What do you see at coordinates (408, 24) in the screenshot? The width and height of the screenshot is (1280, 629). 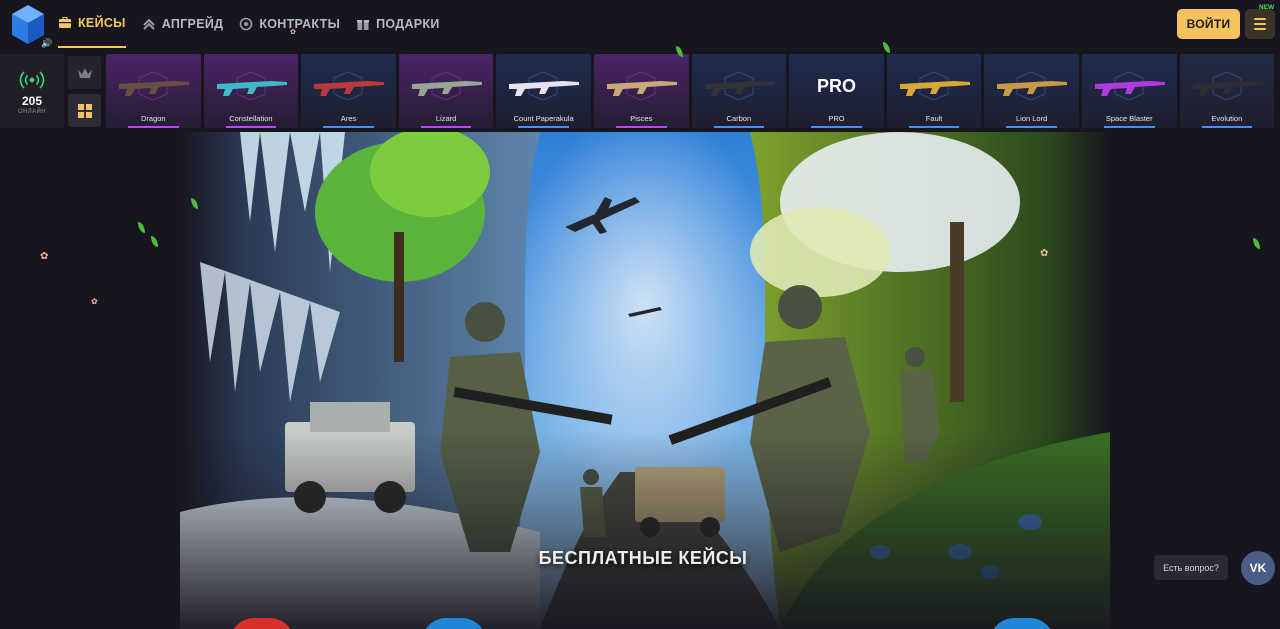 I see `nav-gifts-label: ПОДАРКИ` at bounding box center [408, 24].